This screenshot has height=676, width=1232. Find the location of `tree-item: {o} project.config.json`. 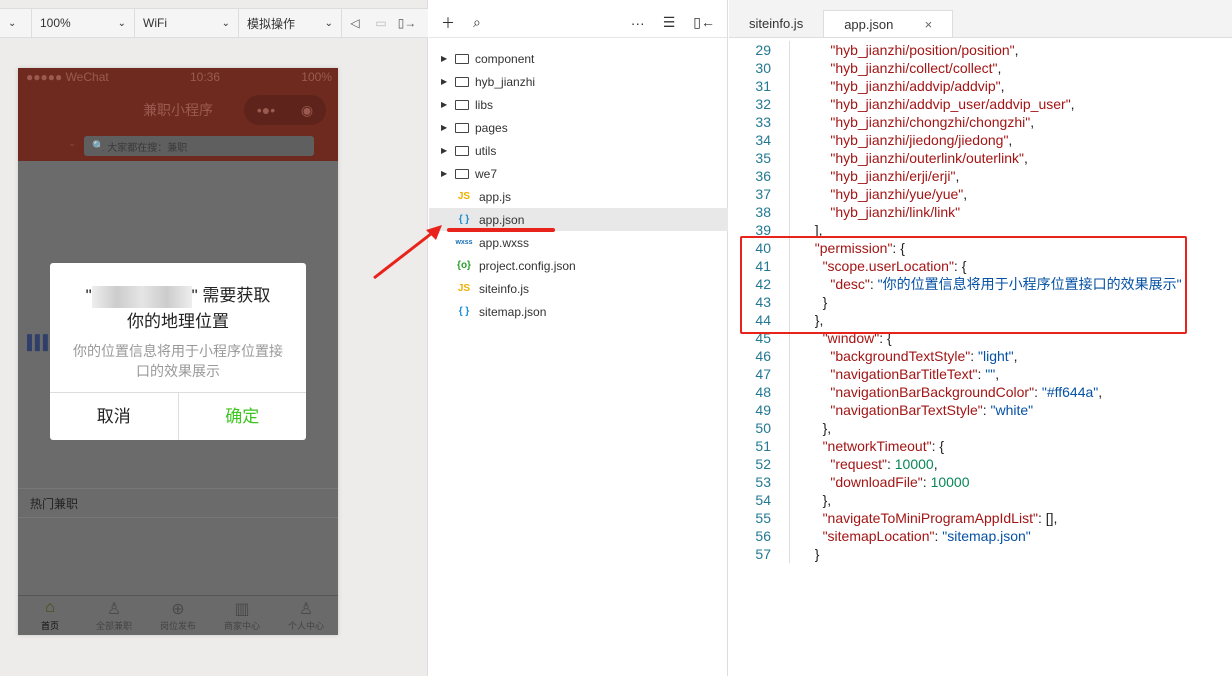

tree-item: {o} project.config.json is located at coordinates (578, 265).